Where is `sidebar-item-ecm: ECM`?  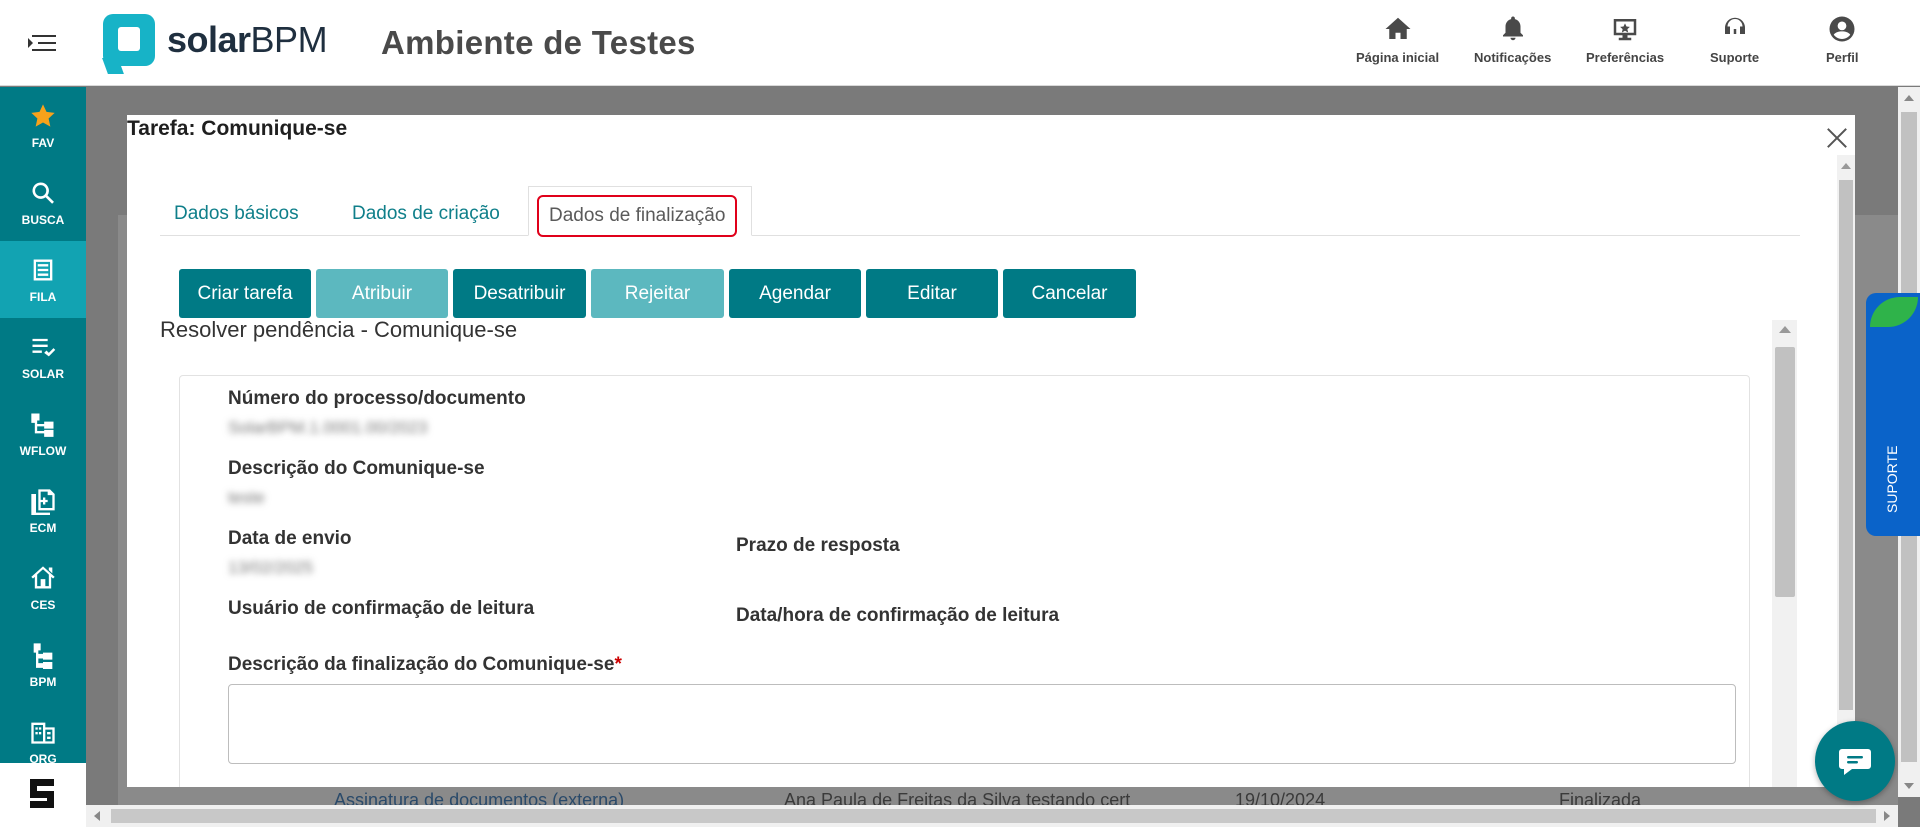 sidebar-item-ecm: ECM is located at coordinates (43, 510).